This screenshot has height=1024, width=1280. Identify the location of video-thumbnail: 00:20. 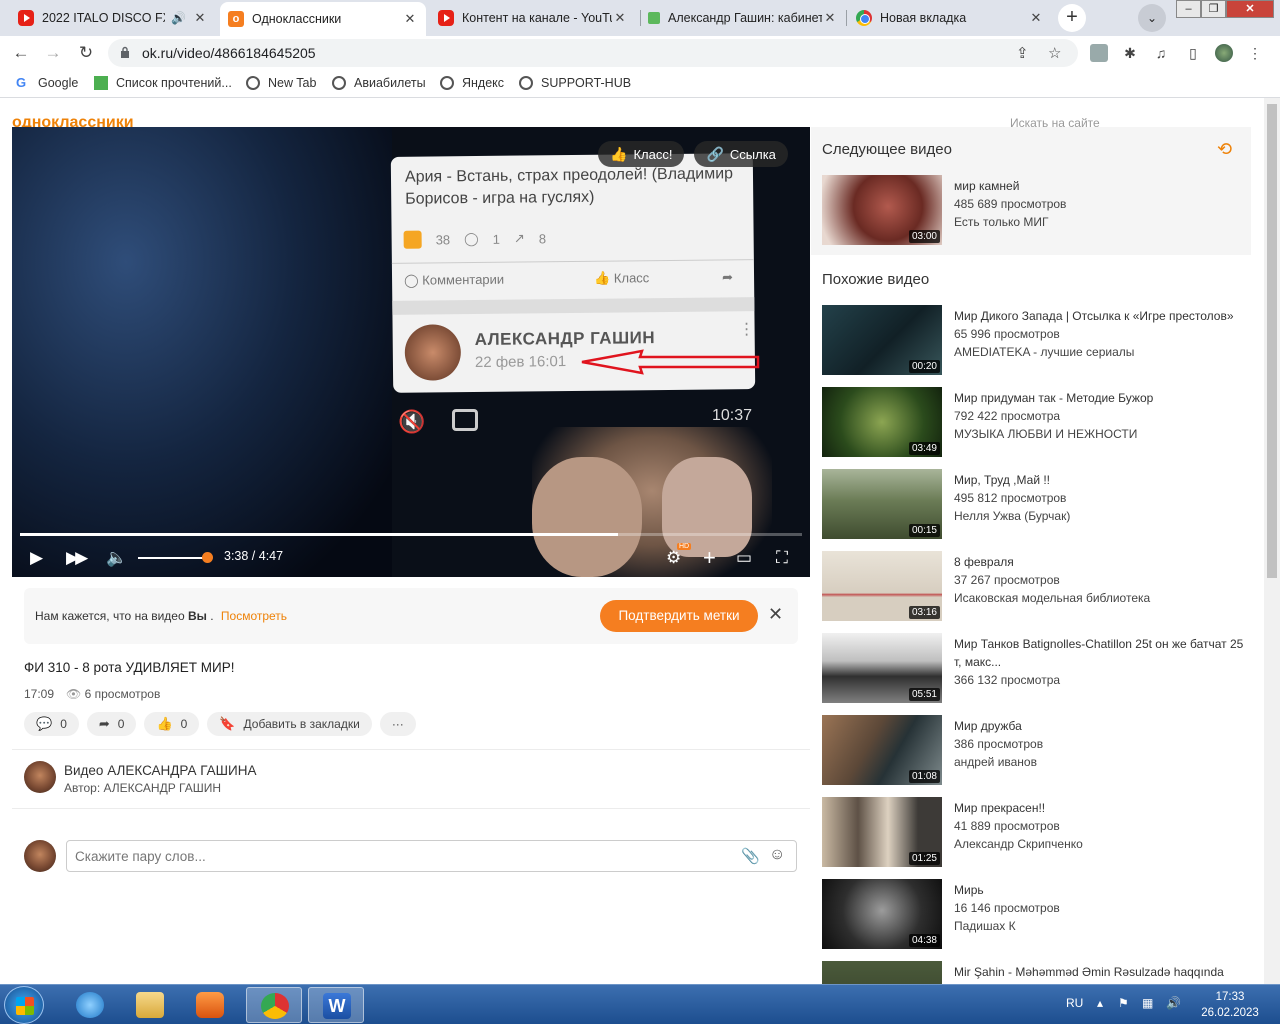
(882, 340).